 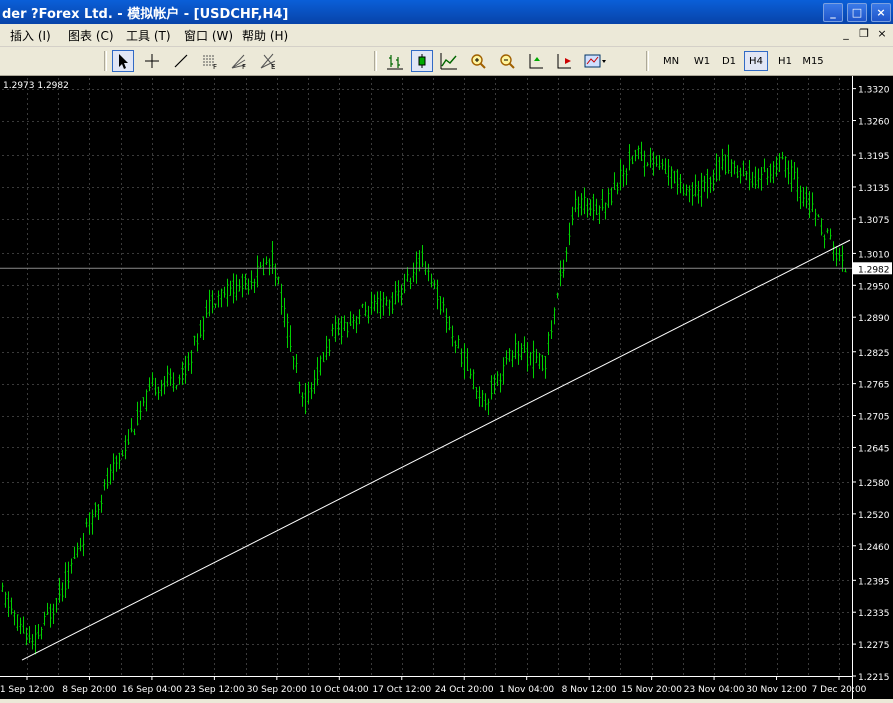 I want to click on y-tick-label: 1.2335, so click(x=874, y=614).